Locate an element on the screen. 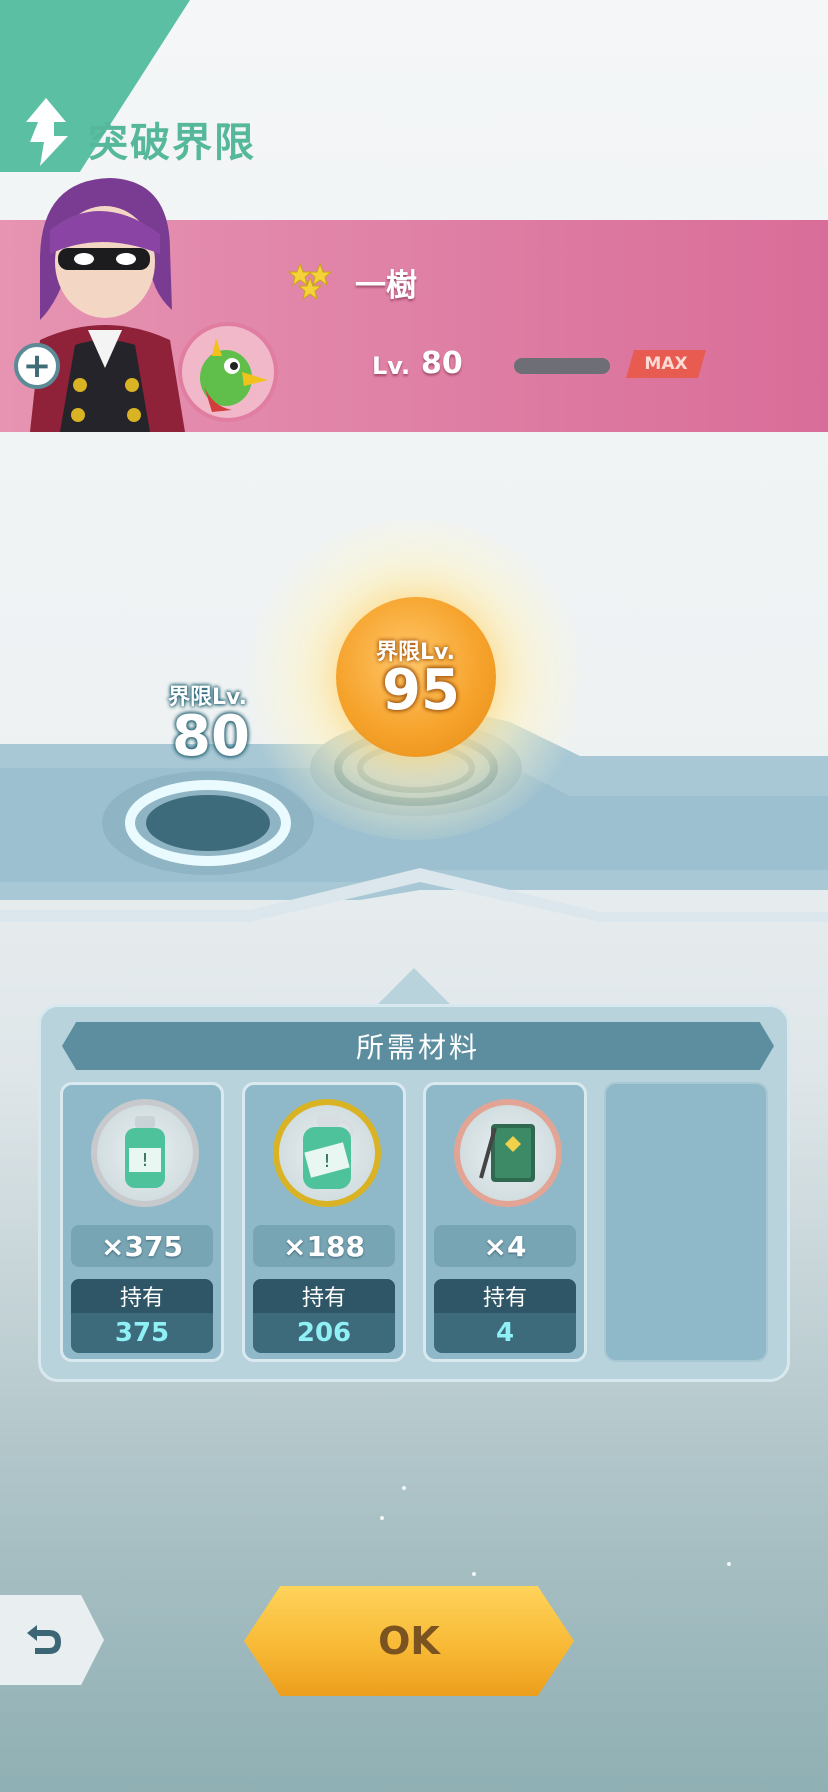  add-button: + is located at coordinates (37, 366).